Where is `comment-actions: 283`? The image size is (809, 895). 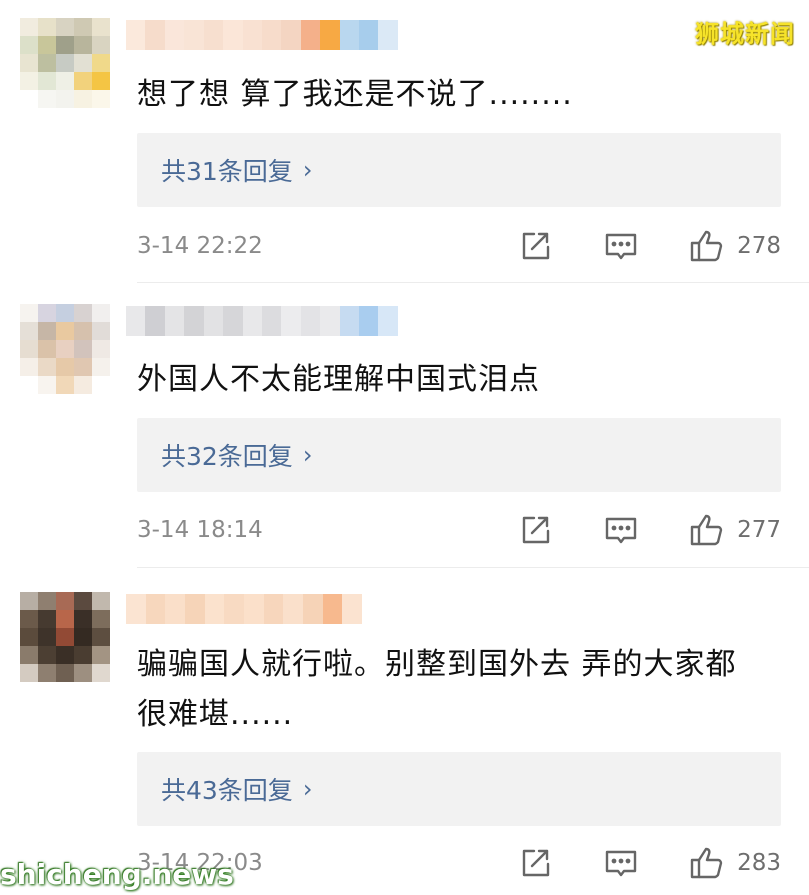
comment-actions: 283 is located at coordinates (649, 863).